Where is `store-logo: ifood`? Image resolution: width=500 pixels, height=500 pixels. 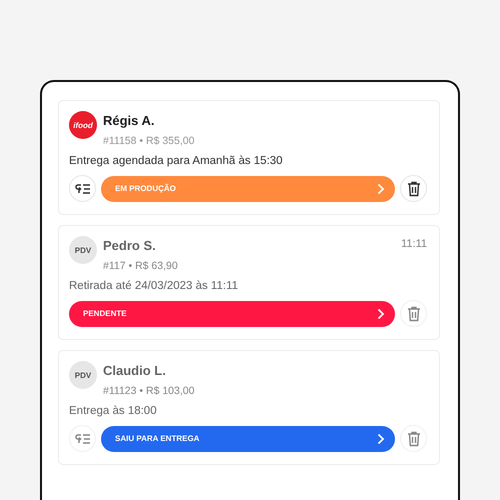
store-logo: ifood is located at coordinates (83, 125).